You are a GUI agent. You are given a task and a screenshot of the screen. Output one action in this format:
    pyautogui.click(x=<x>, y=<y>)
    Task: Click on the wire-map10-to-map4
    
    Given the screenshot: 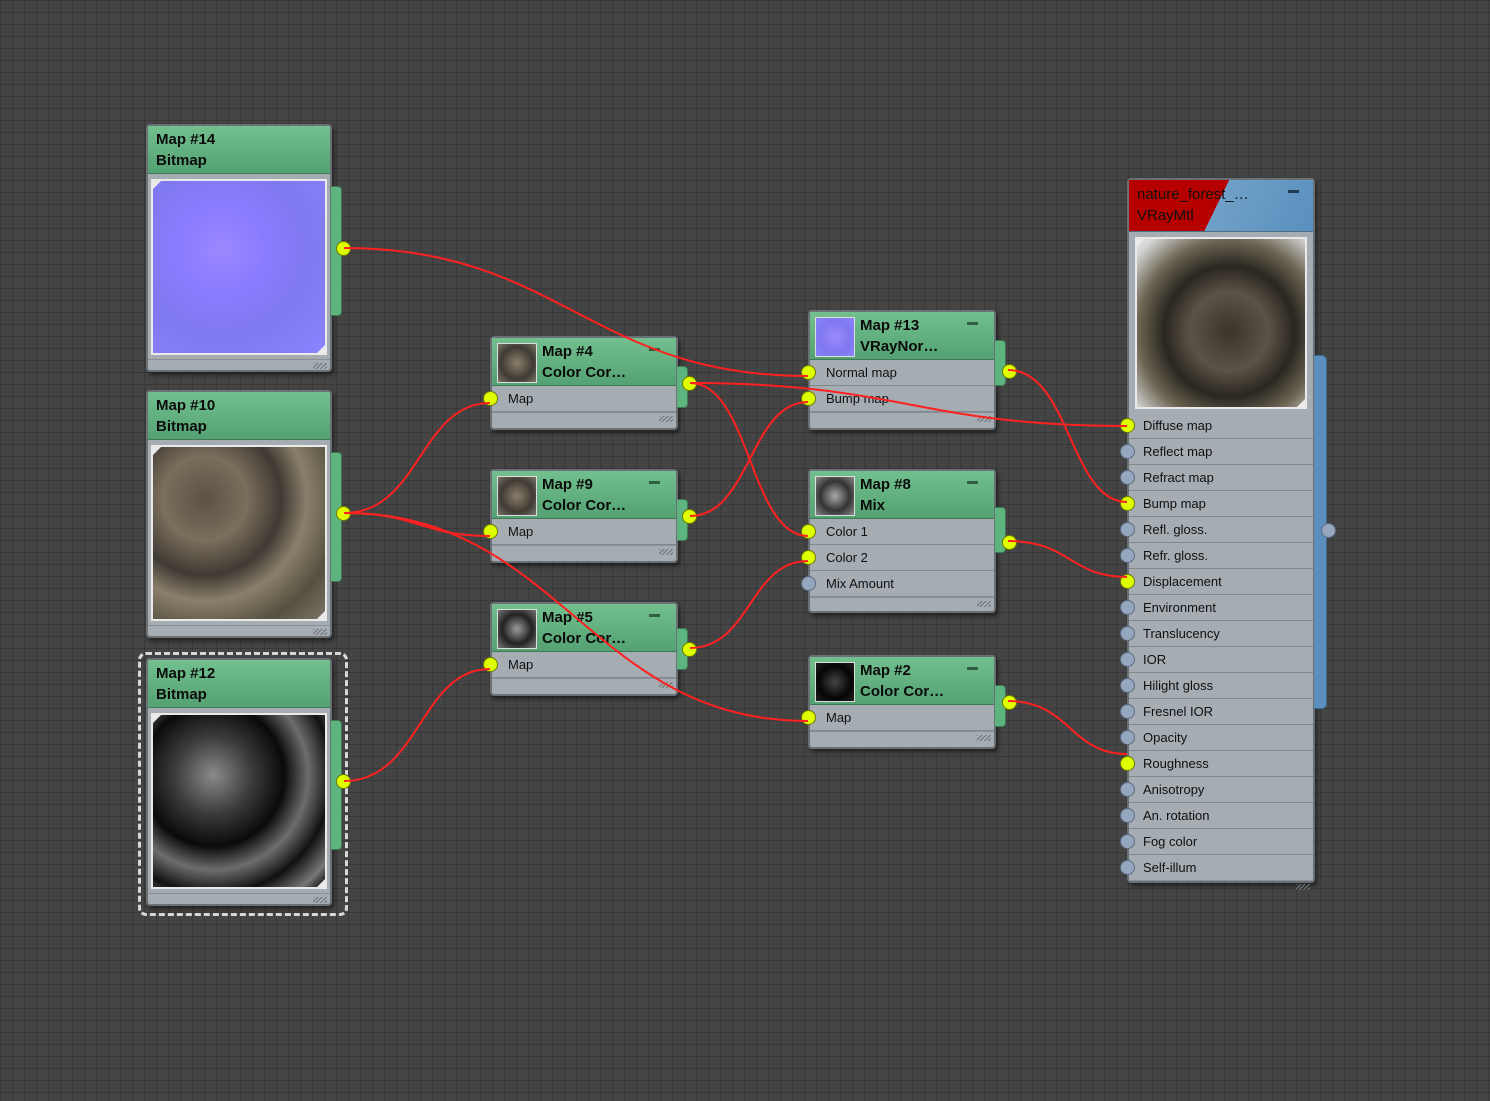 What is the action you would take?
    pyautogui.click(x=417, y=458)
    